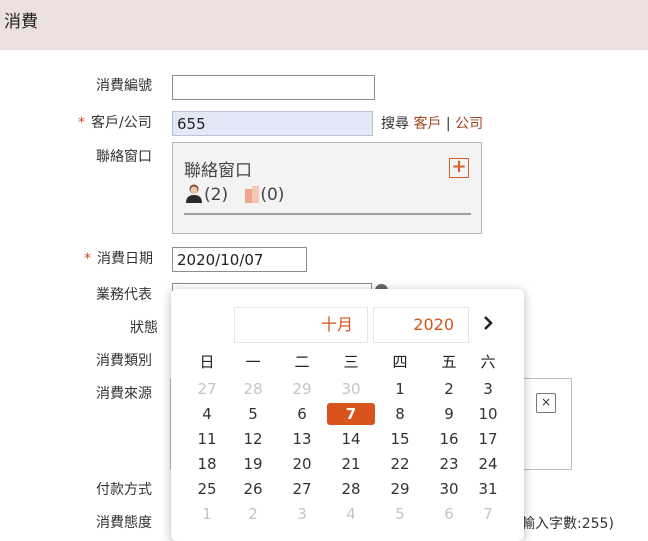 This screenshot has height=541, width=648. I want to click on contact-counts: (2) (0), so click(234, 194).